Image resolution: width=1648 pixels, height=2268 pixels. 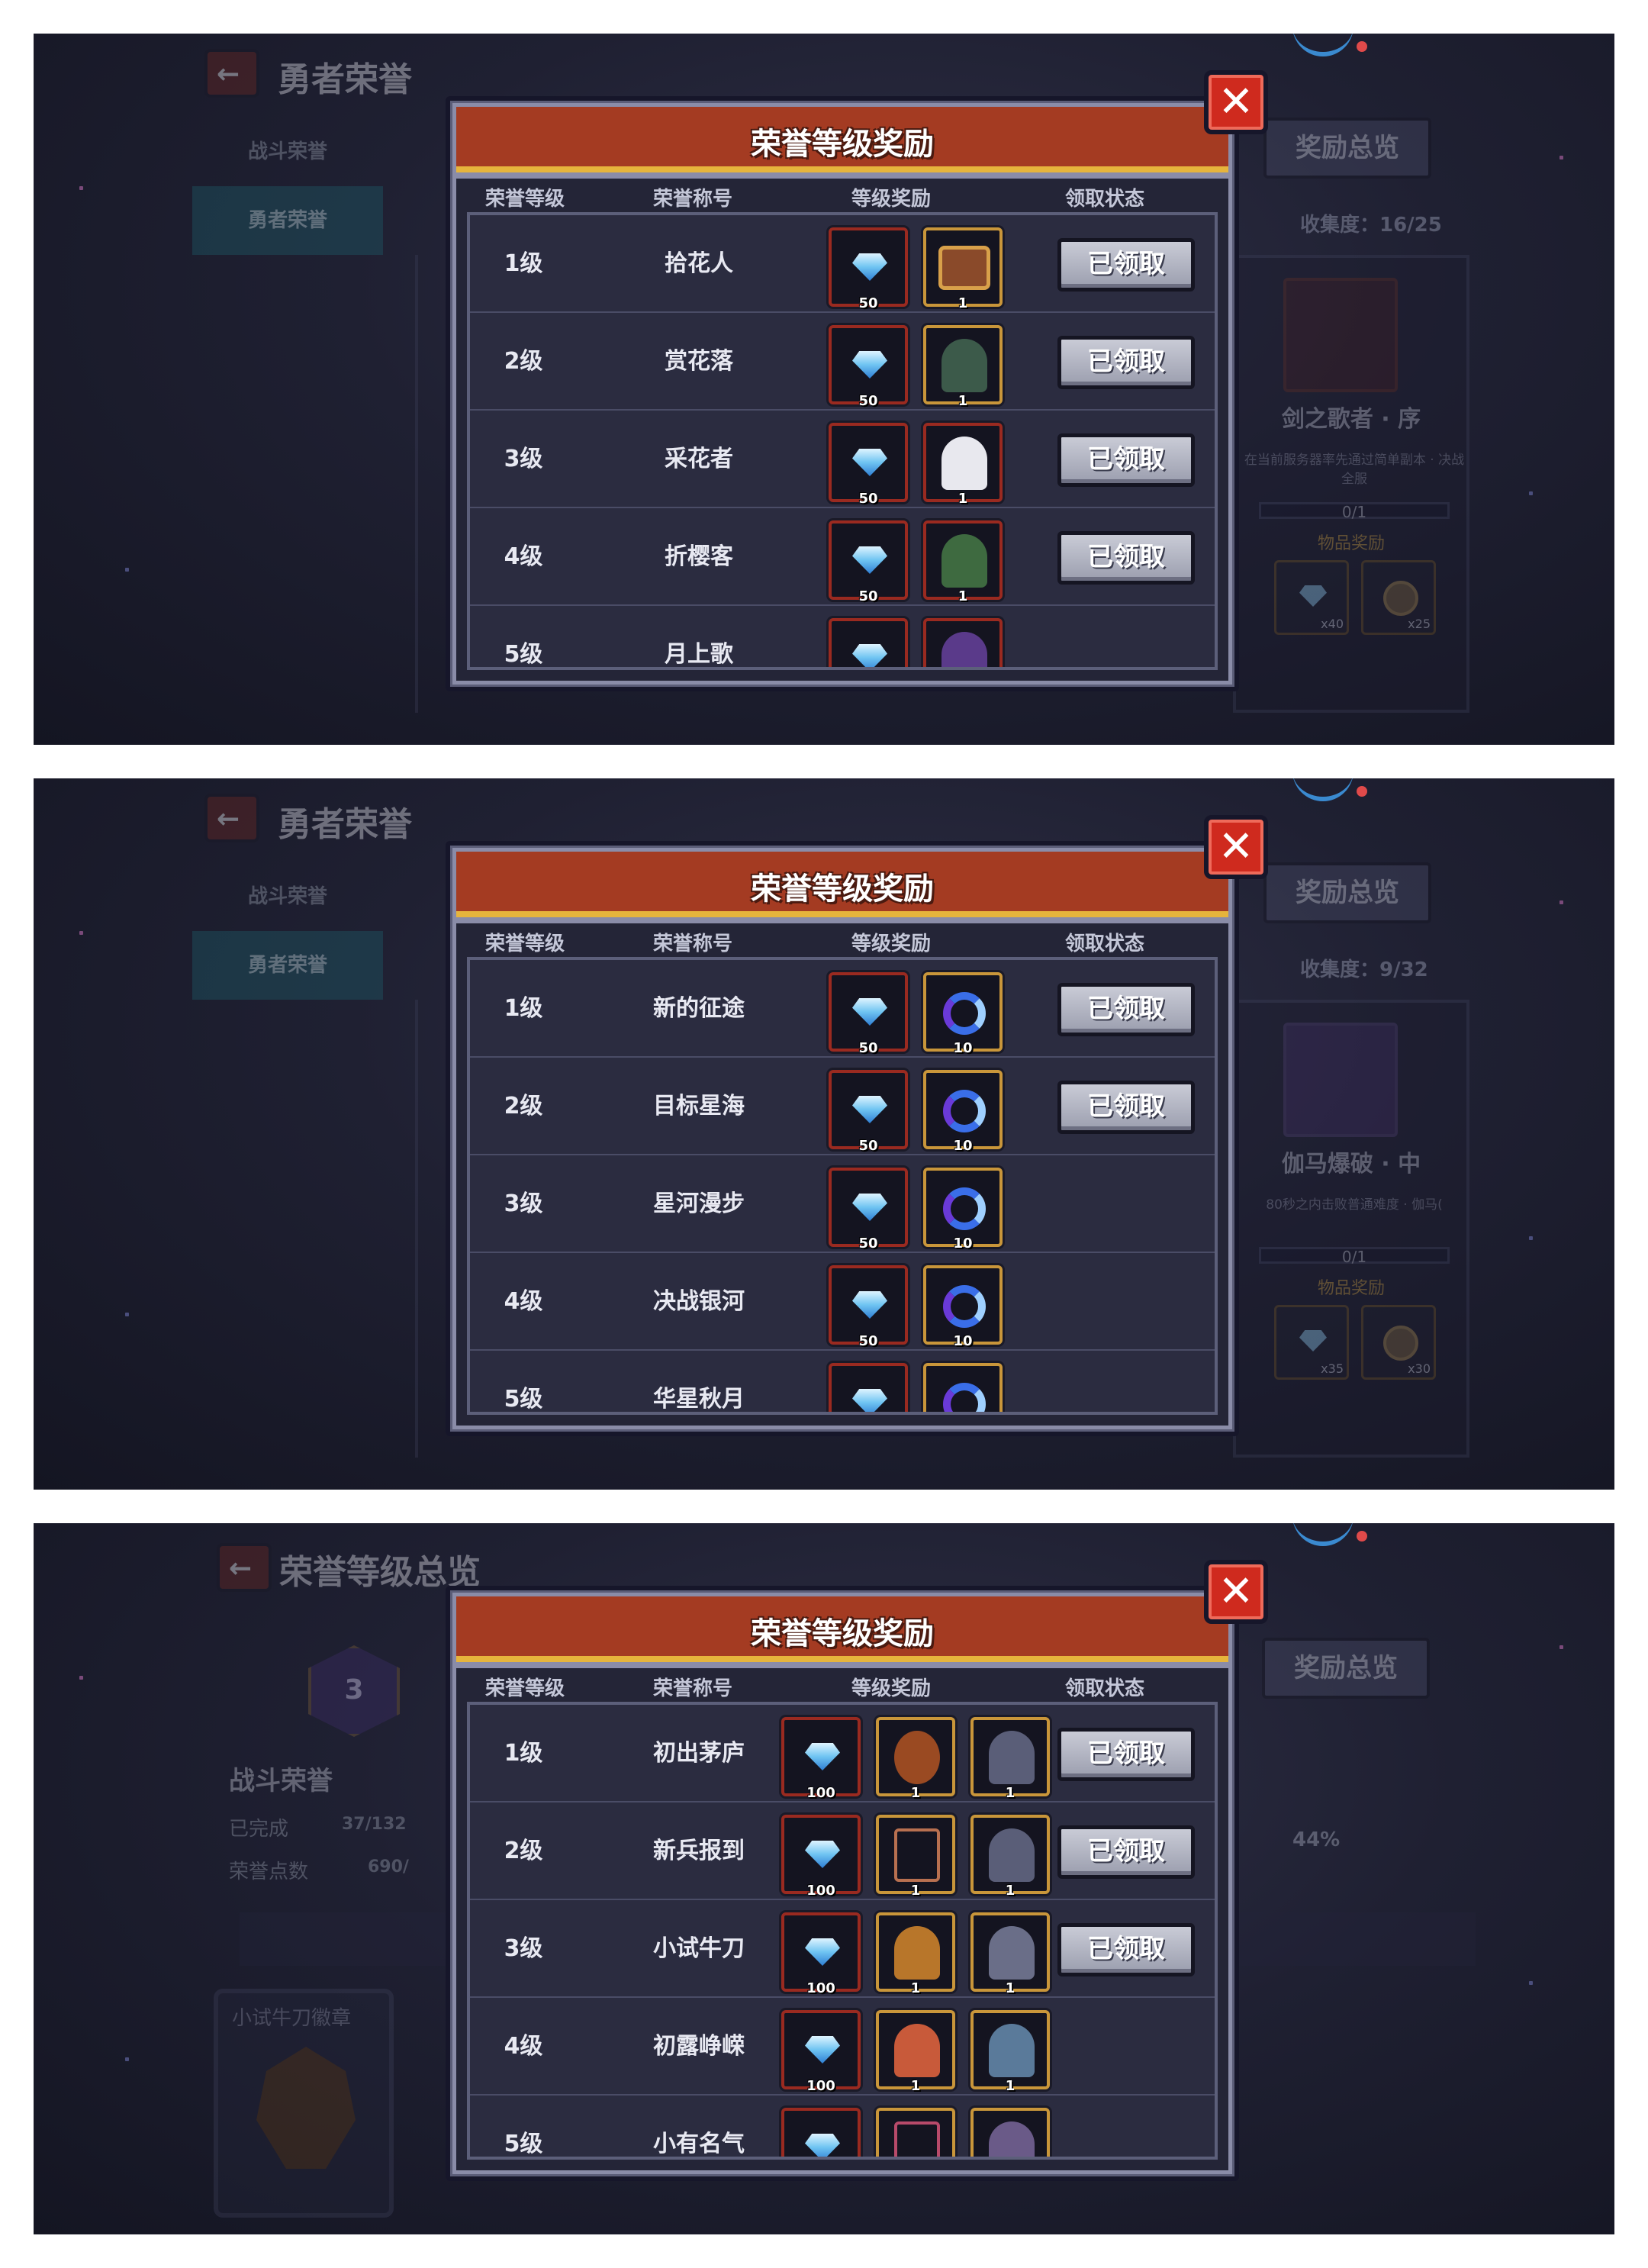 I want to click on col-status: 领取状态, so click(x=1104, y=1688).